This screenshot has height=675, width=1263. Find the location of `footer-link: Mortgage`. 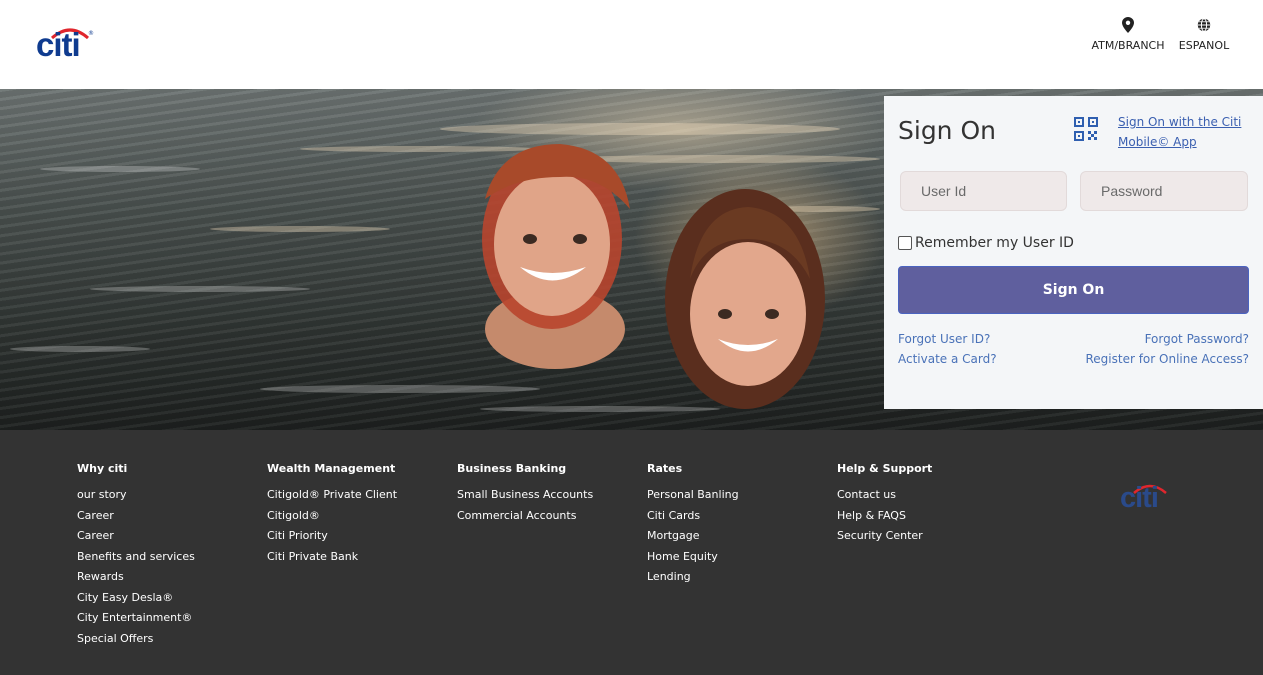

footer-link: Mortgage is located at coordinates (737, 539).